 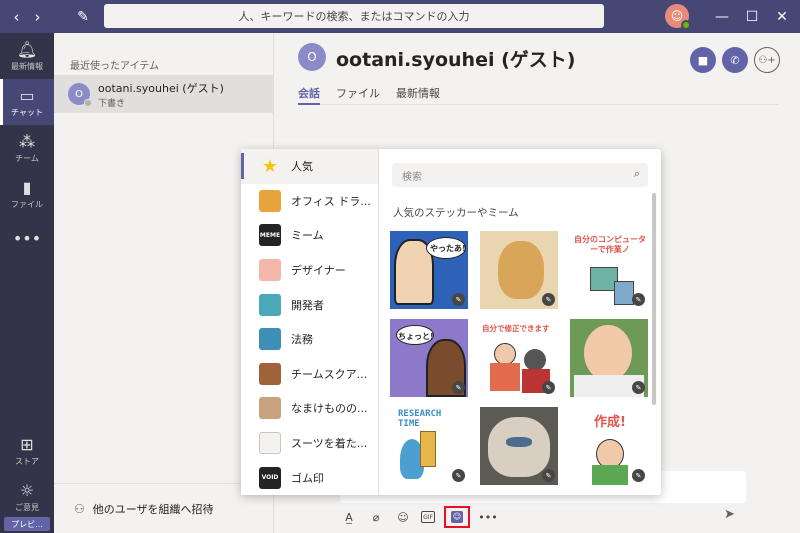 I want to click on header-avatar: O, so click(x=312, y=57).